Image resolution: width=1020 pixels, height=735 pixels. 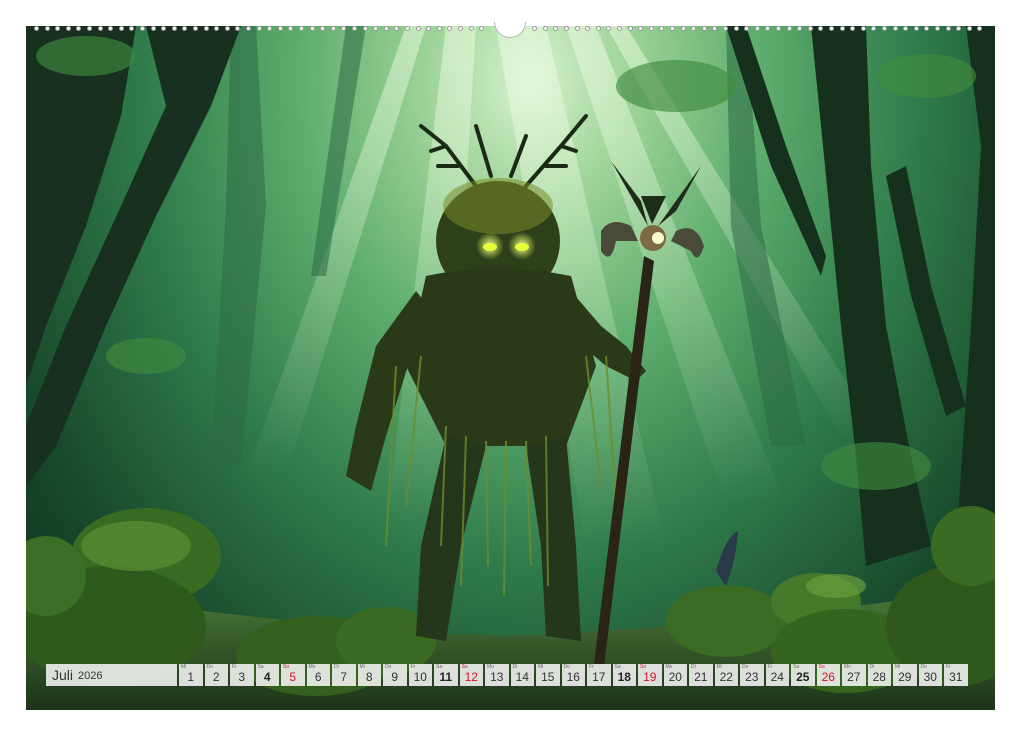 I want to click on calendar-day: Di14, so click(x=523, y=675).